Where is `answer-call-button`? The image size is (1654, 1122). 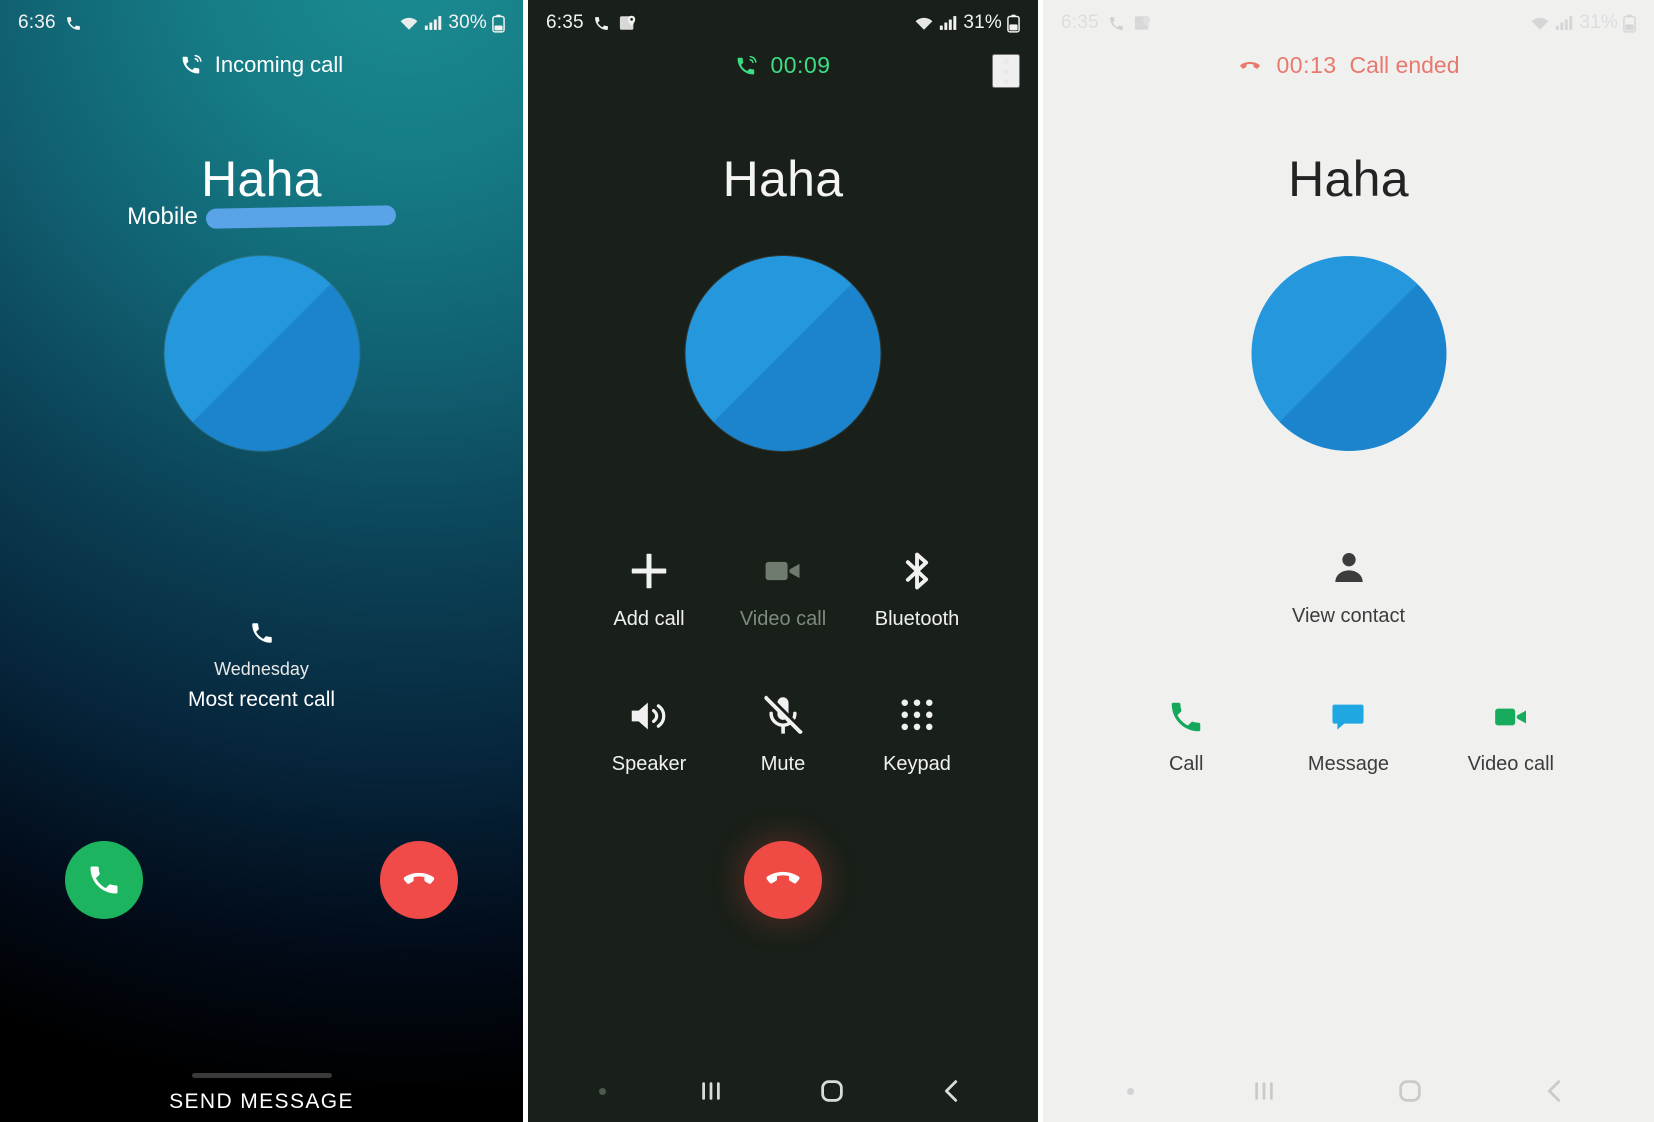
answer-call-button is located at coordinates (104, 880).